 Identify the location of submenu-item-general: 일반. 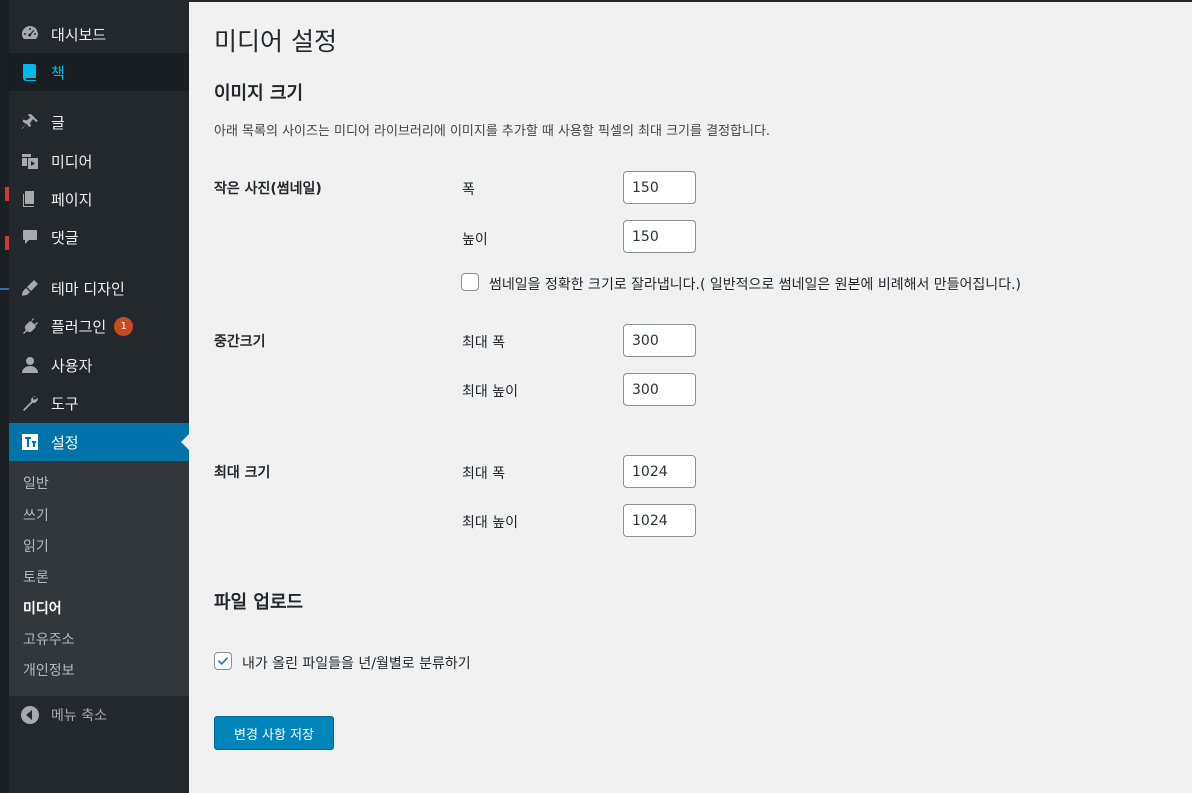
(36, 484).